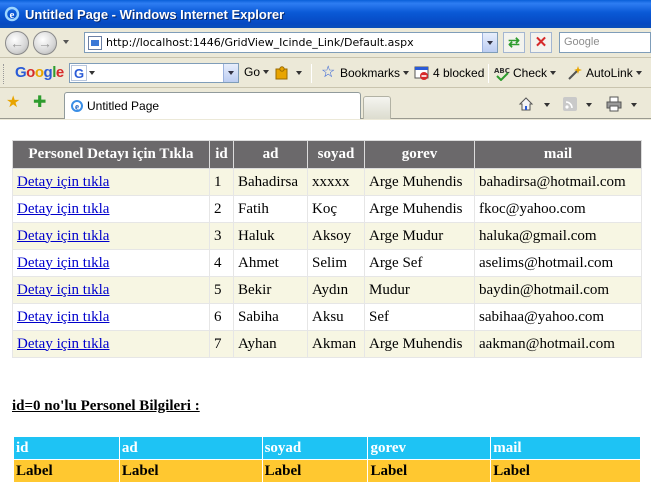  Describe the element at coordinates (4, 74) in the screenshot. I see `toolbar-grip` at that location.